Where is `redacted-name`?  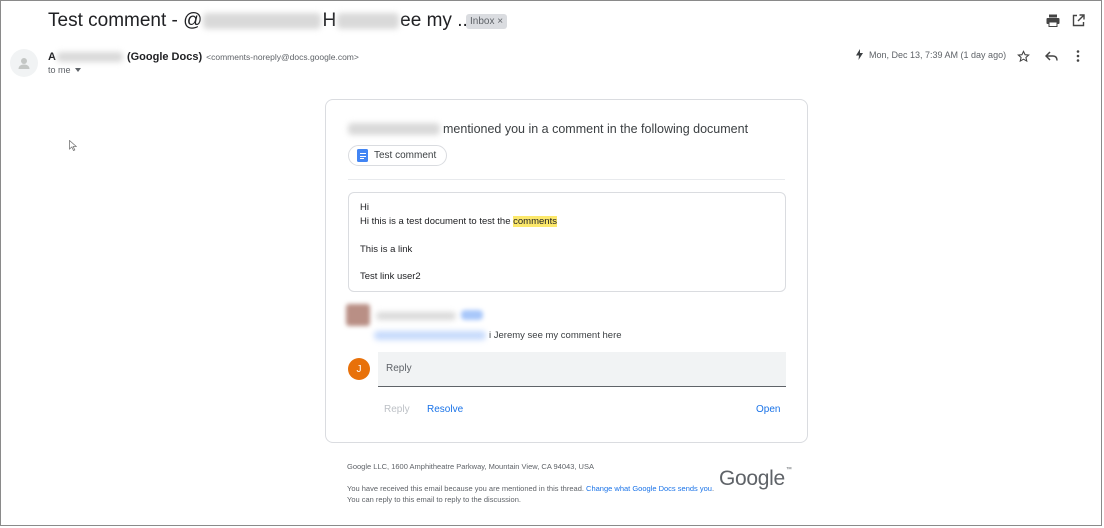
redacted-name is located at coordinates (368, 21).